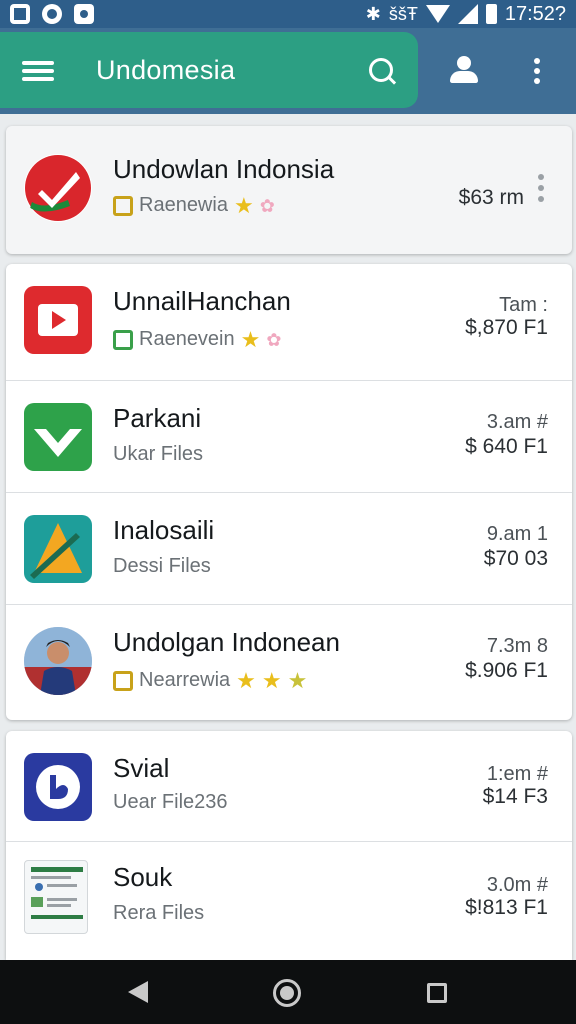 The width and height of the screenshot is (576, 1024). Describe the element at coordinates (517, 646) in the screenshot. I see `app-time: 7.3m 8` at that location.